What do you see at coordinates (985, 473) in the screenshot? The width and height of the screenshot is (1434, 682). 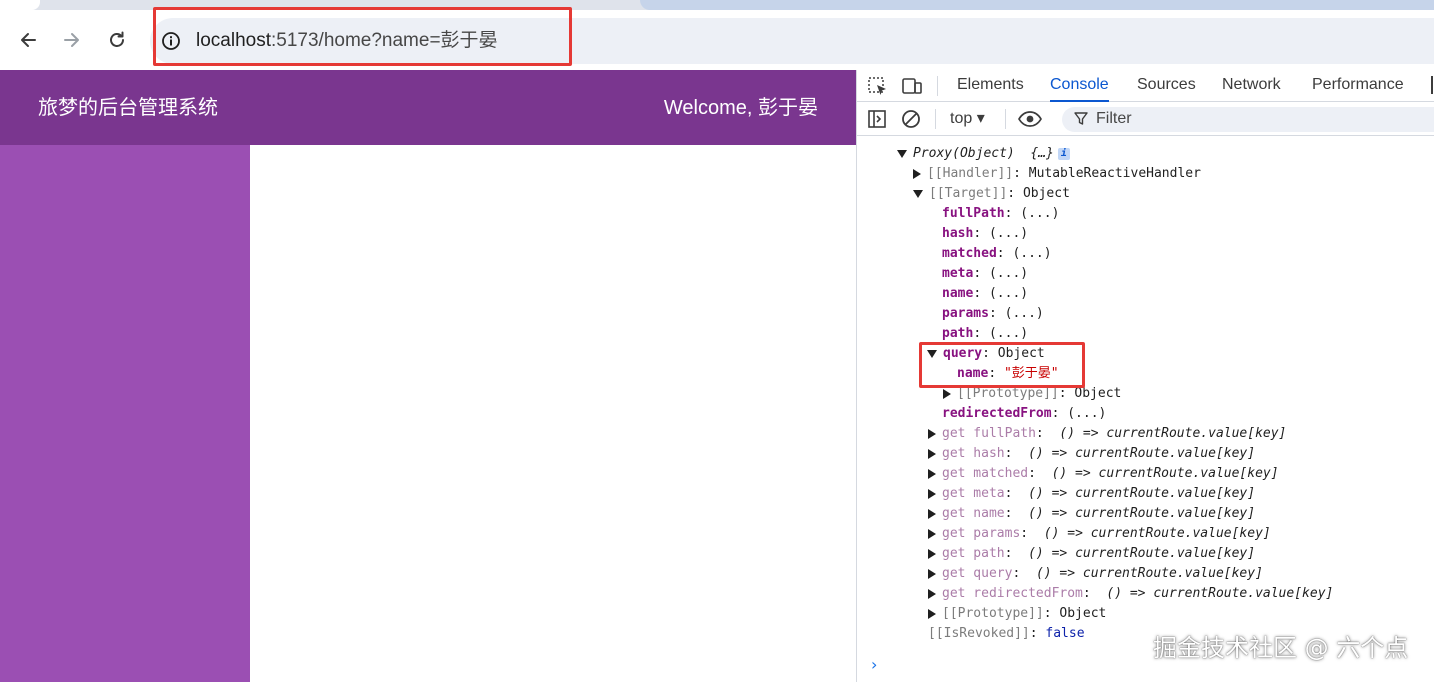 I see `getter-key: get matched` at bounding box center [985, 473].